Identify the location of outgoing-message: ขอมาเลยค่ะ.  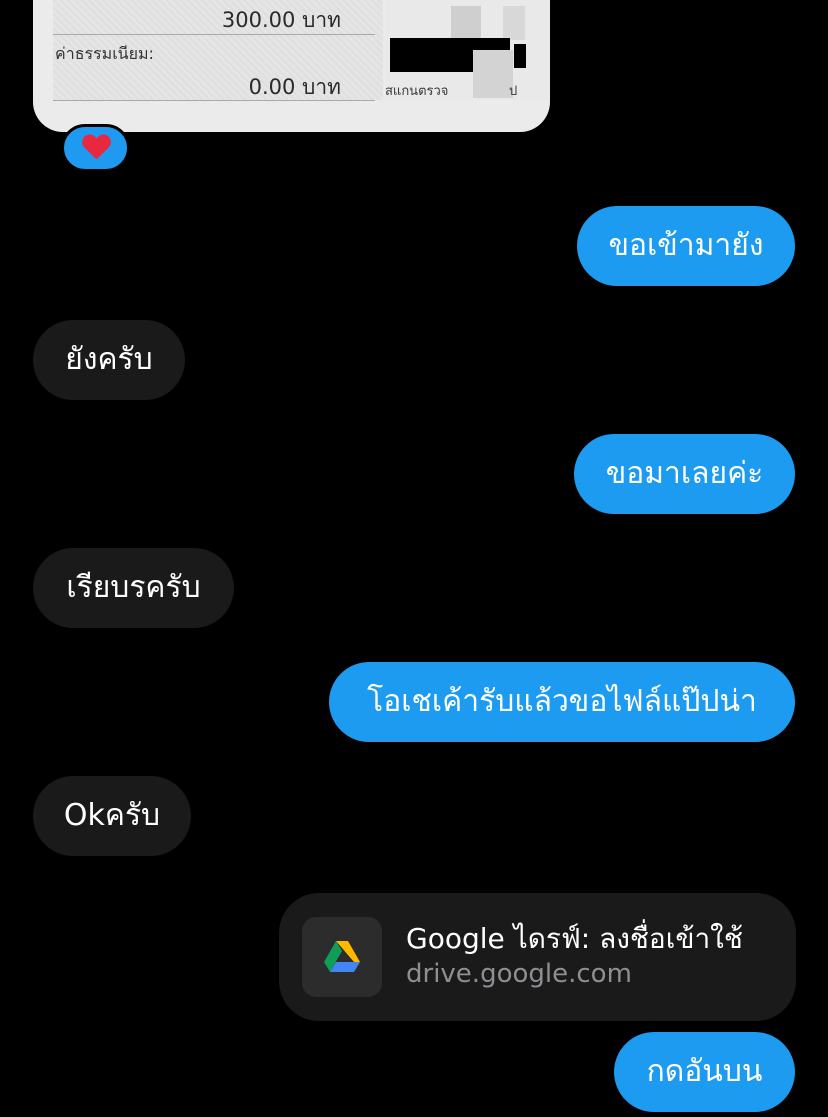
(684, 474).